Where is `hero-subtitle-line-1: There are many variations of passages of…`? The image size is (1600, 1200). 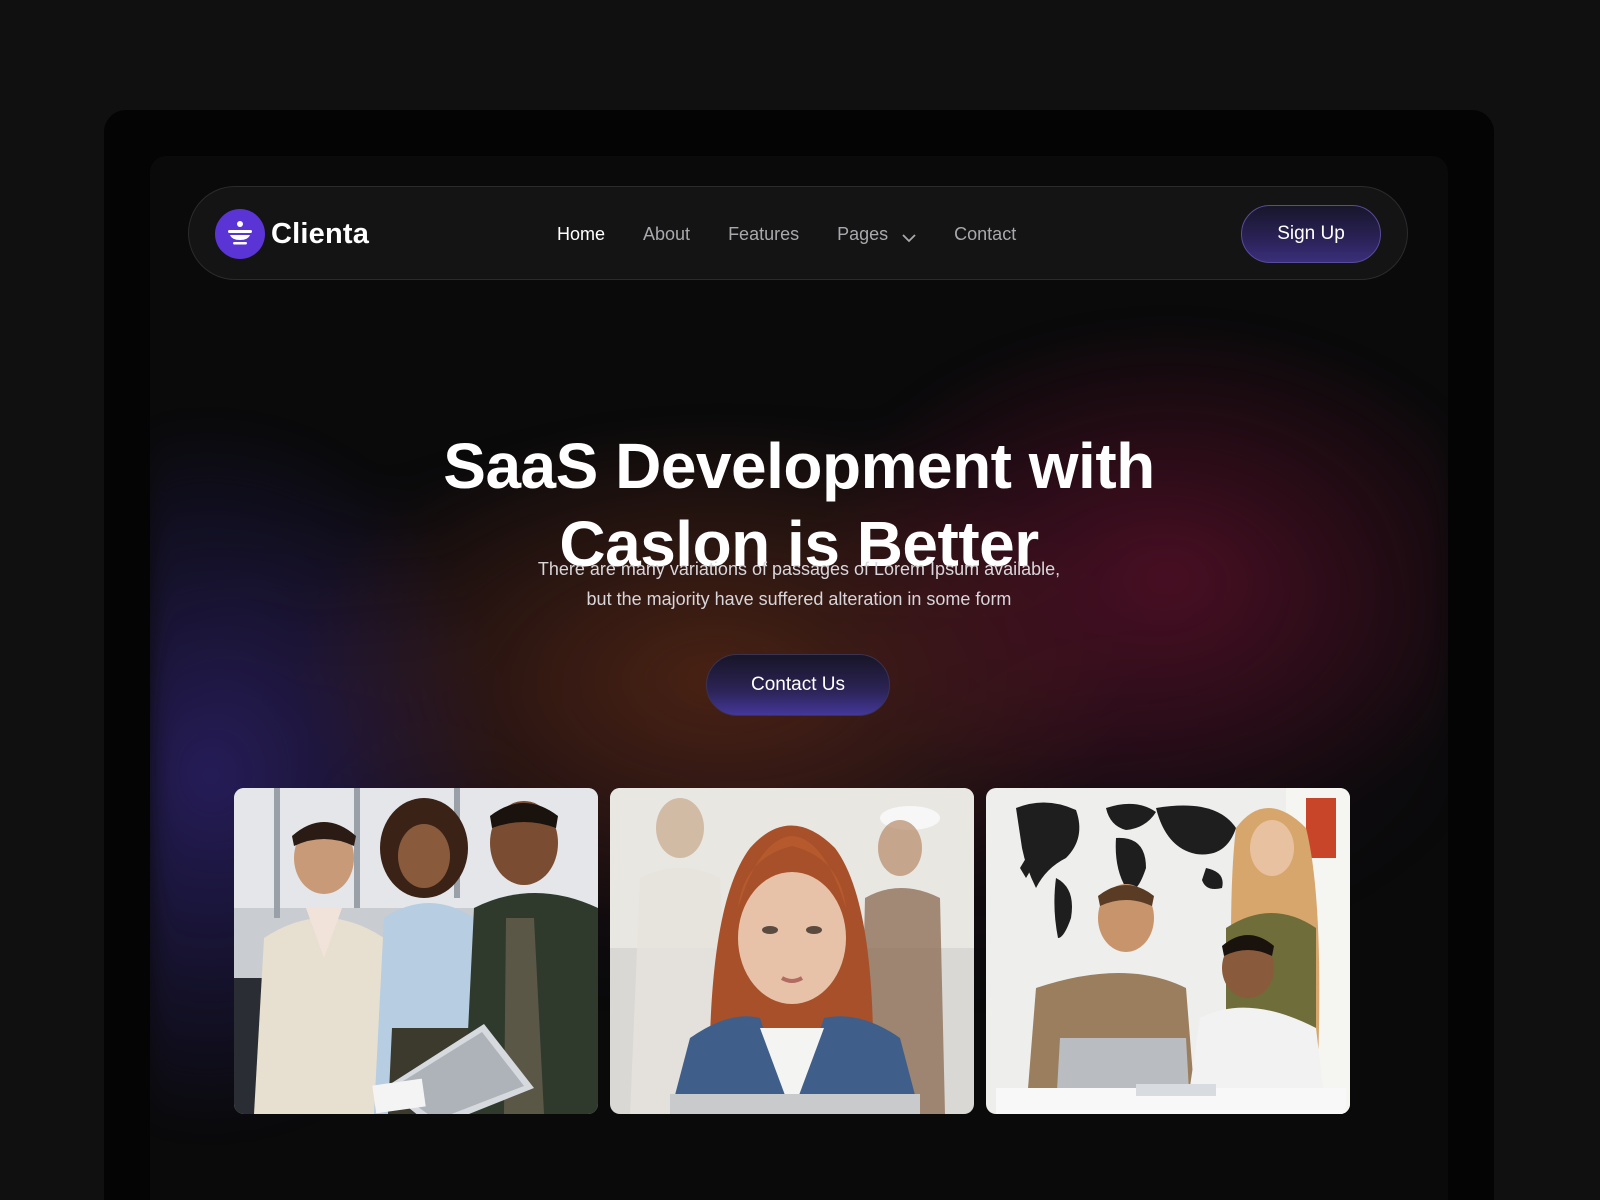
hero-subtitle-line-1: There are many variations of passages of… is located at coordinates (799, 569).